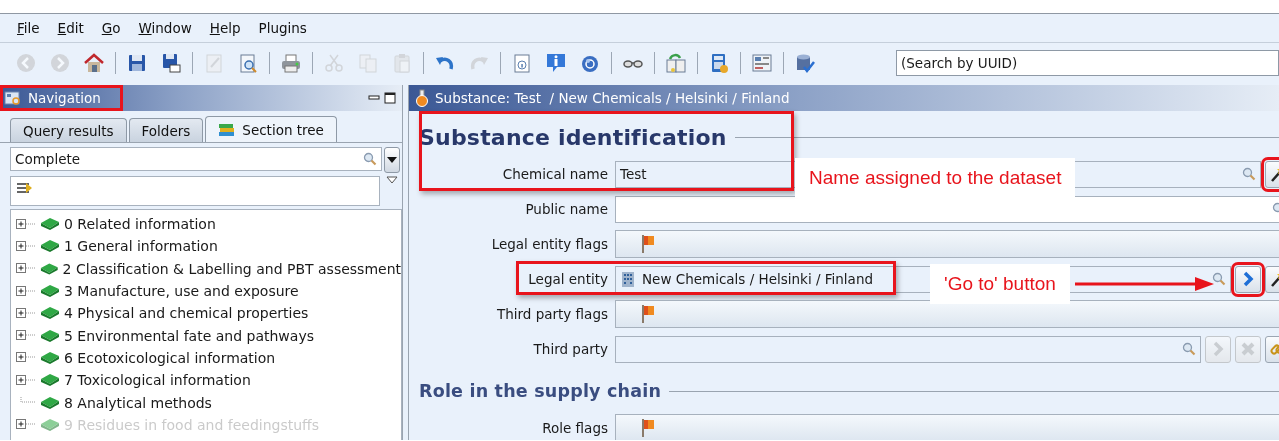  I want to click on menu-item: Edit, so click(70, 28).